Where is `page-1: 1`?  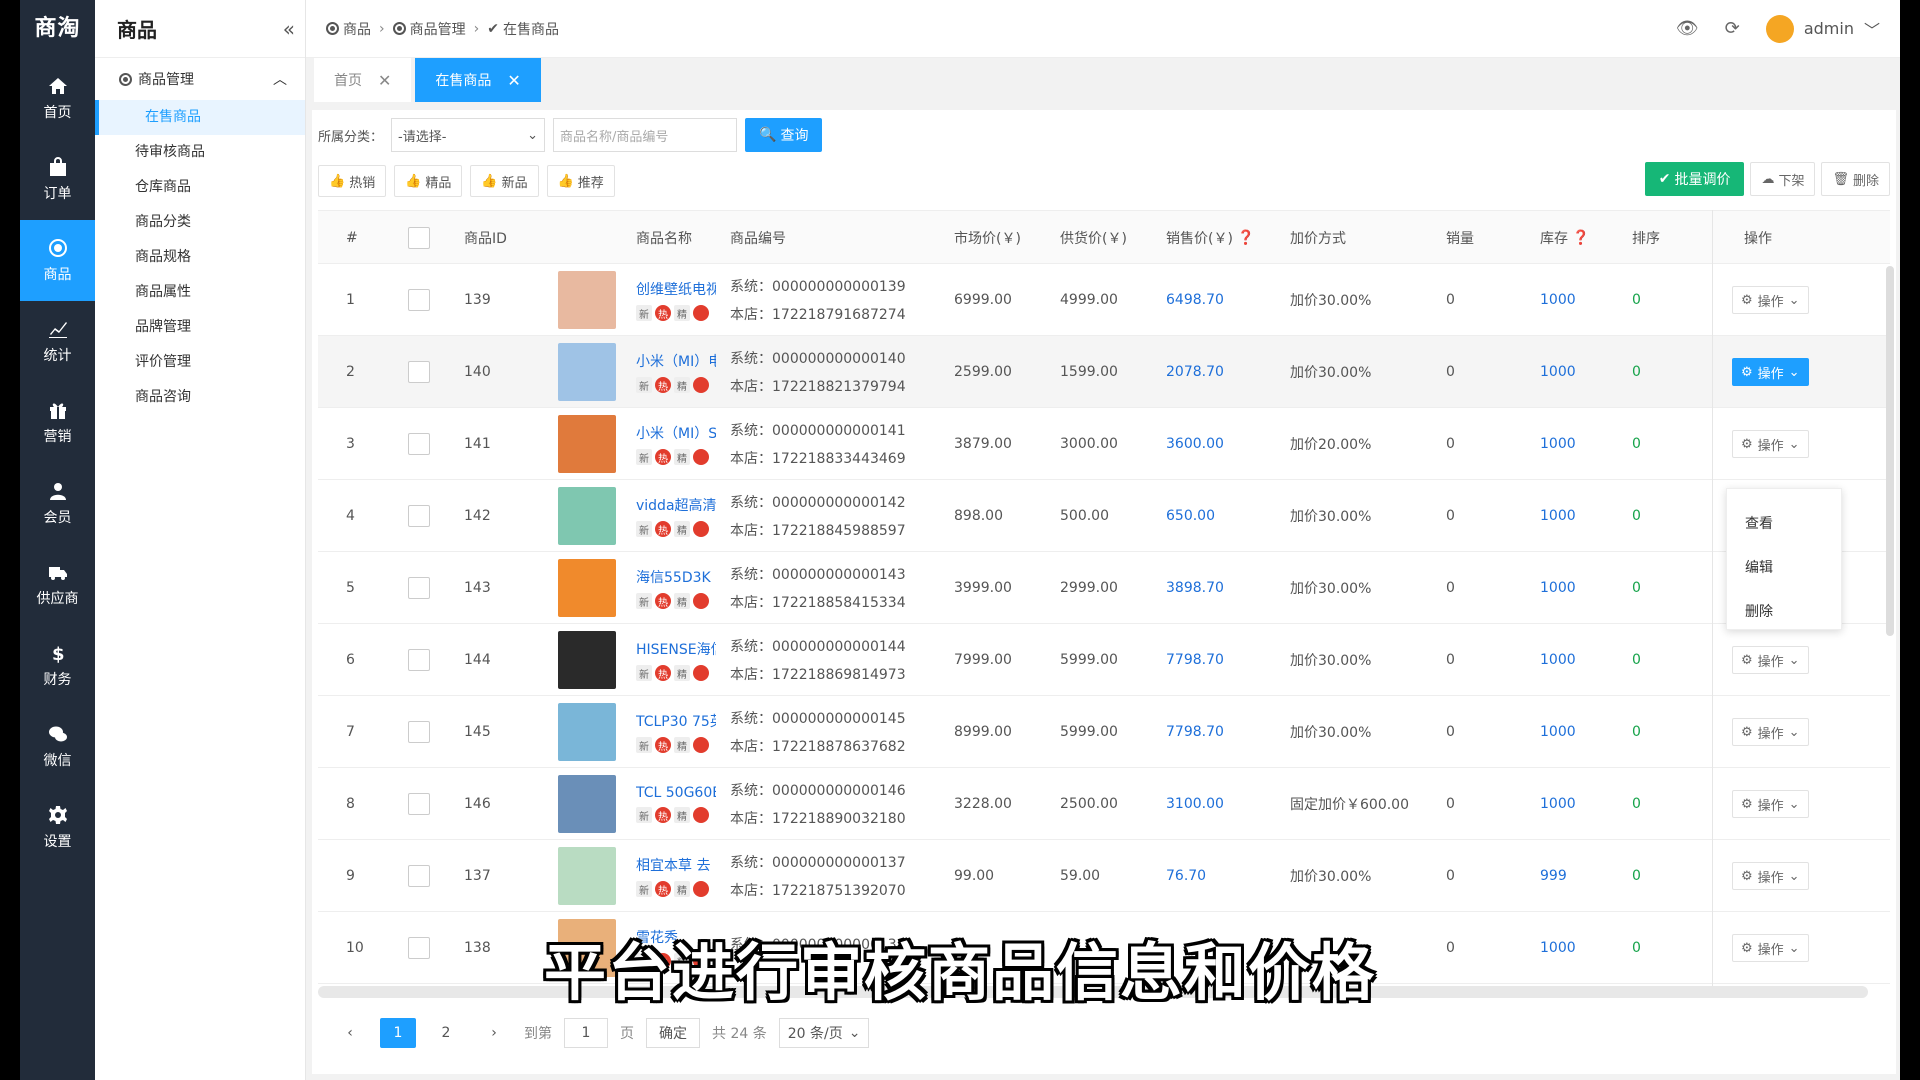 page-1: 1 is located at coordinates (398, 1033).